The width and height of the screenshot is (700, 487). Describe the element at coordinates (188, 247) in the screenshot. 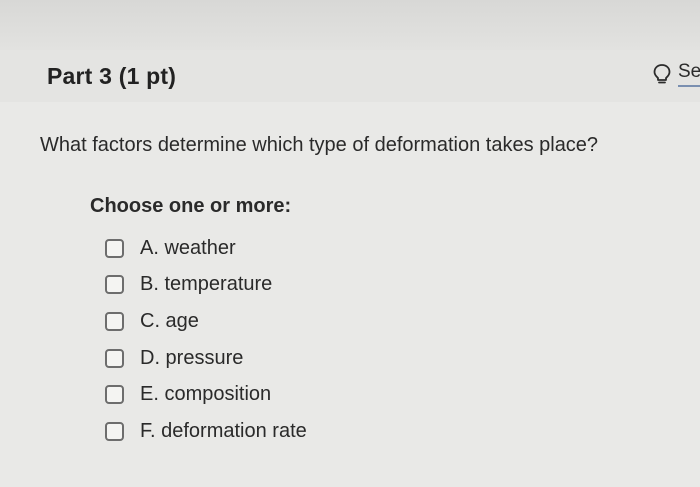

I see `option-label: A. weather` at that location.